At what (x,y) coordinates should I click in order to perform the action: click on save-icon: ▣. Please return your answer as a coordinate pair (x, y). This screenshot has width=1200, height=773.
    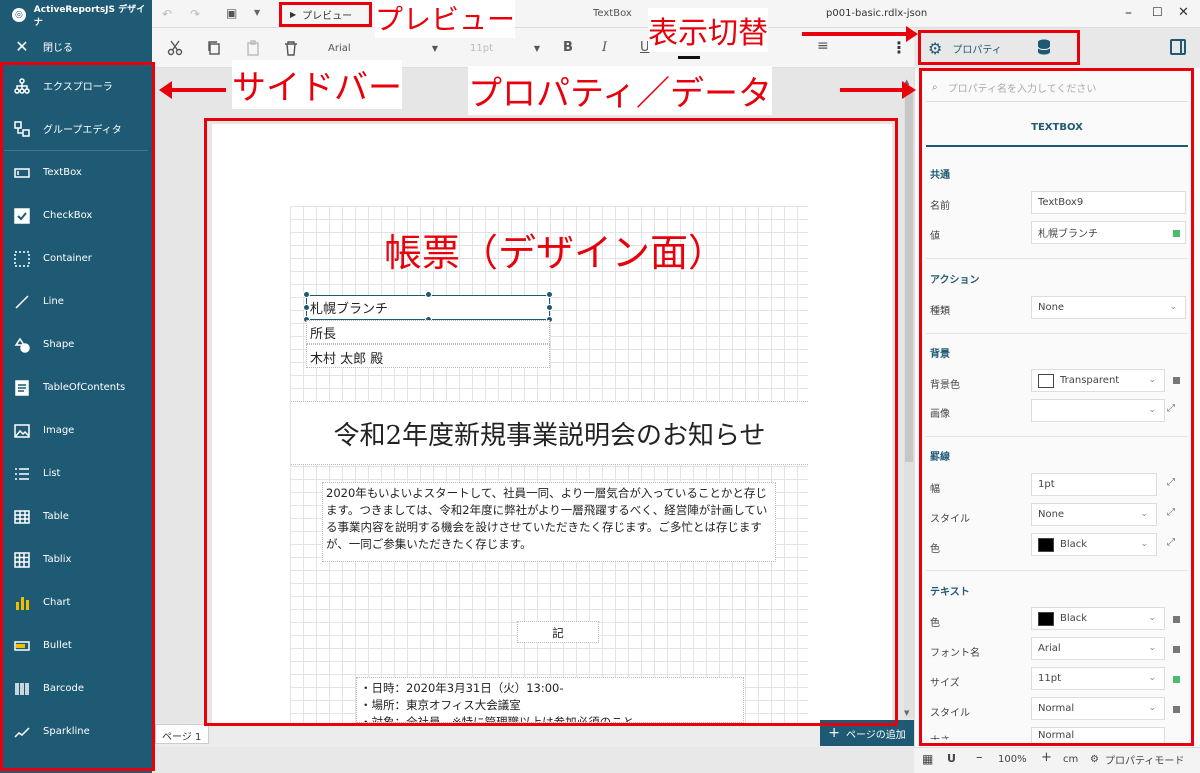
    Looking at the image, I should click on (231, 13).